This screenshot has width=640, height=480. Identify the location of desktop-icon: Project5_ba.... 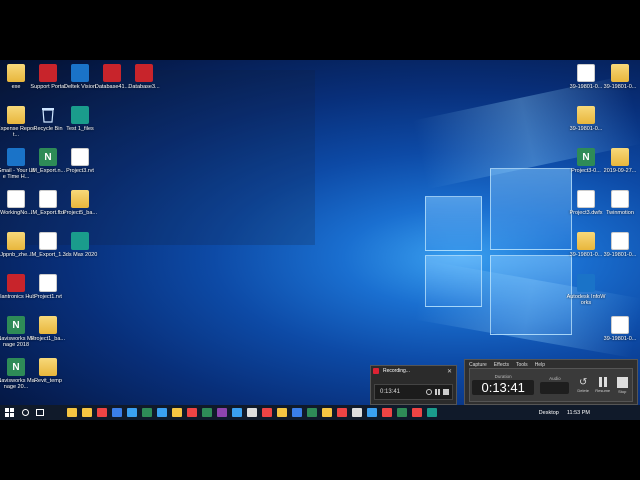
(80, 206).